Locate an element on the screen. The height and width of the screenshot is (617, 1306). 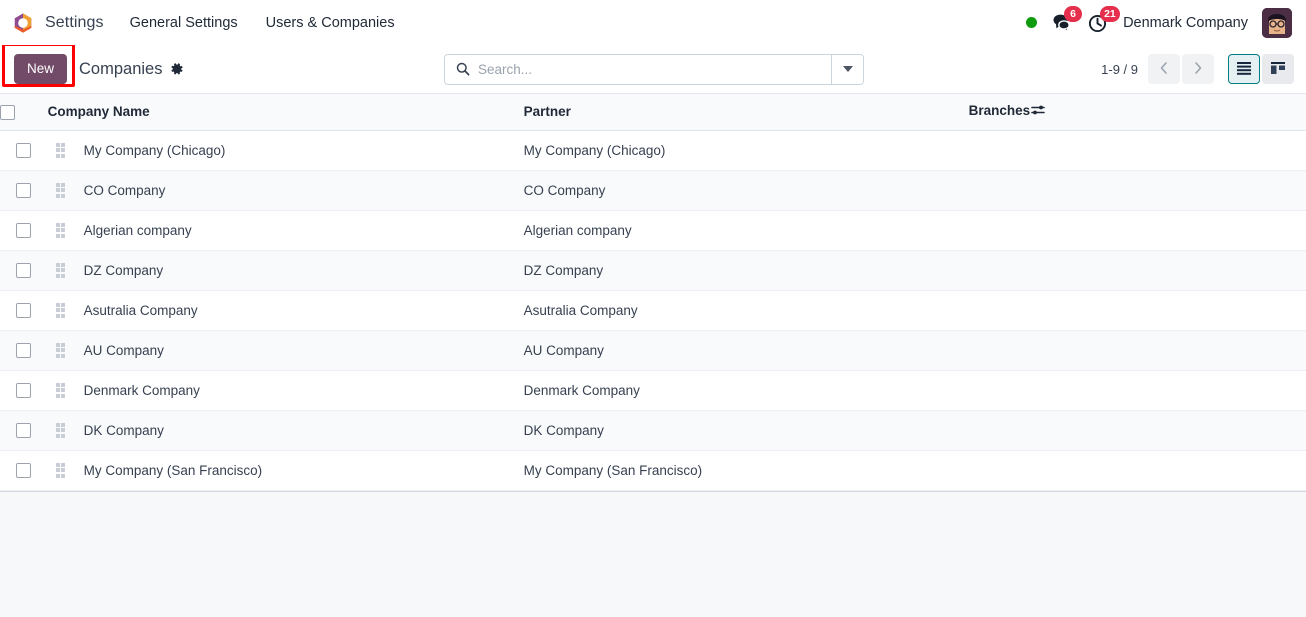
chevron-down-icon is located at coordinates (847, 69).